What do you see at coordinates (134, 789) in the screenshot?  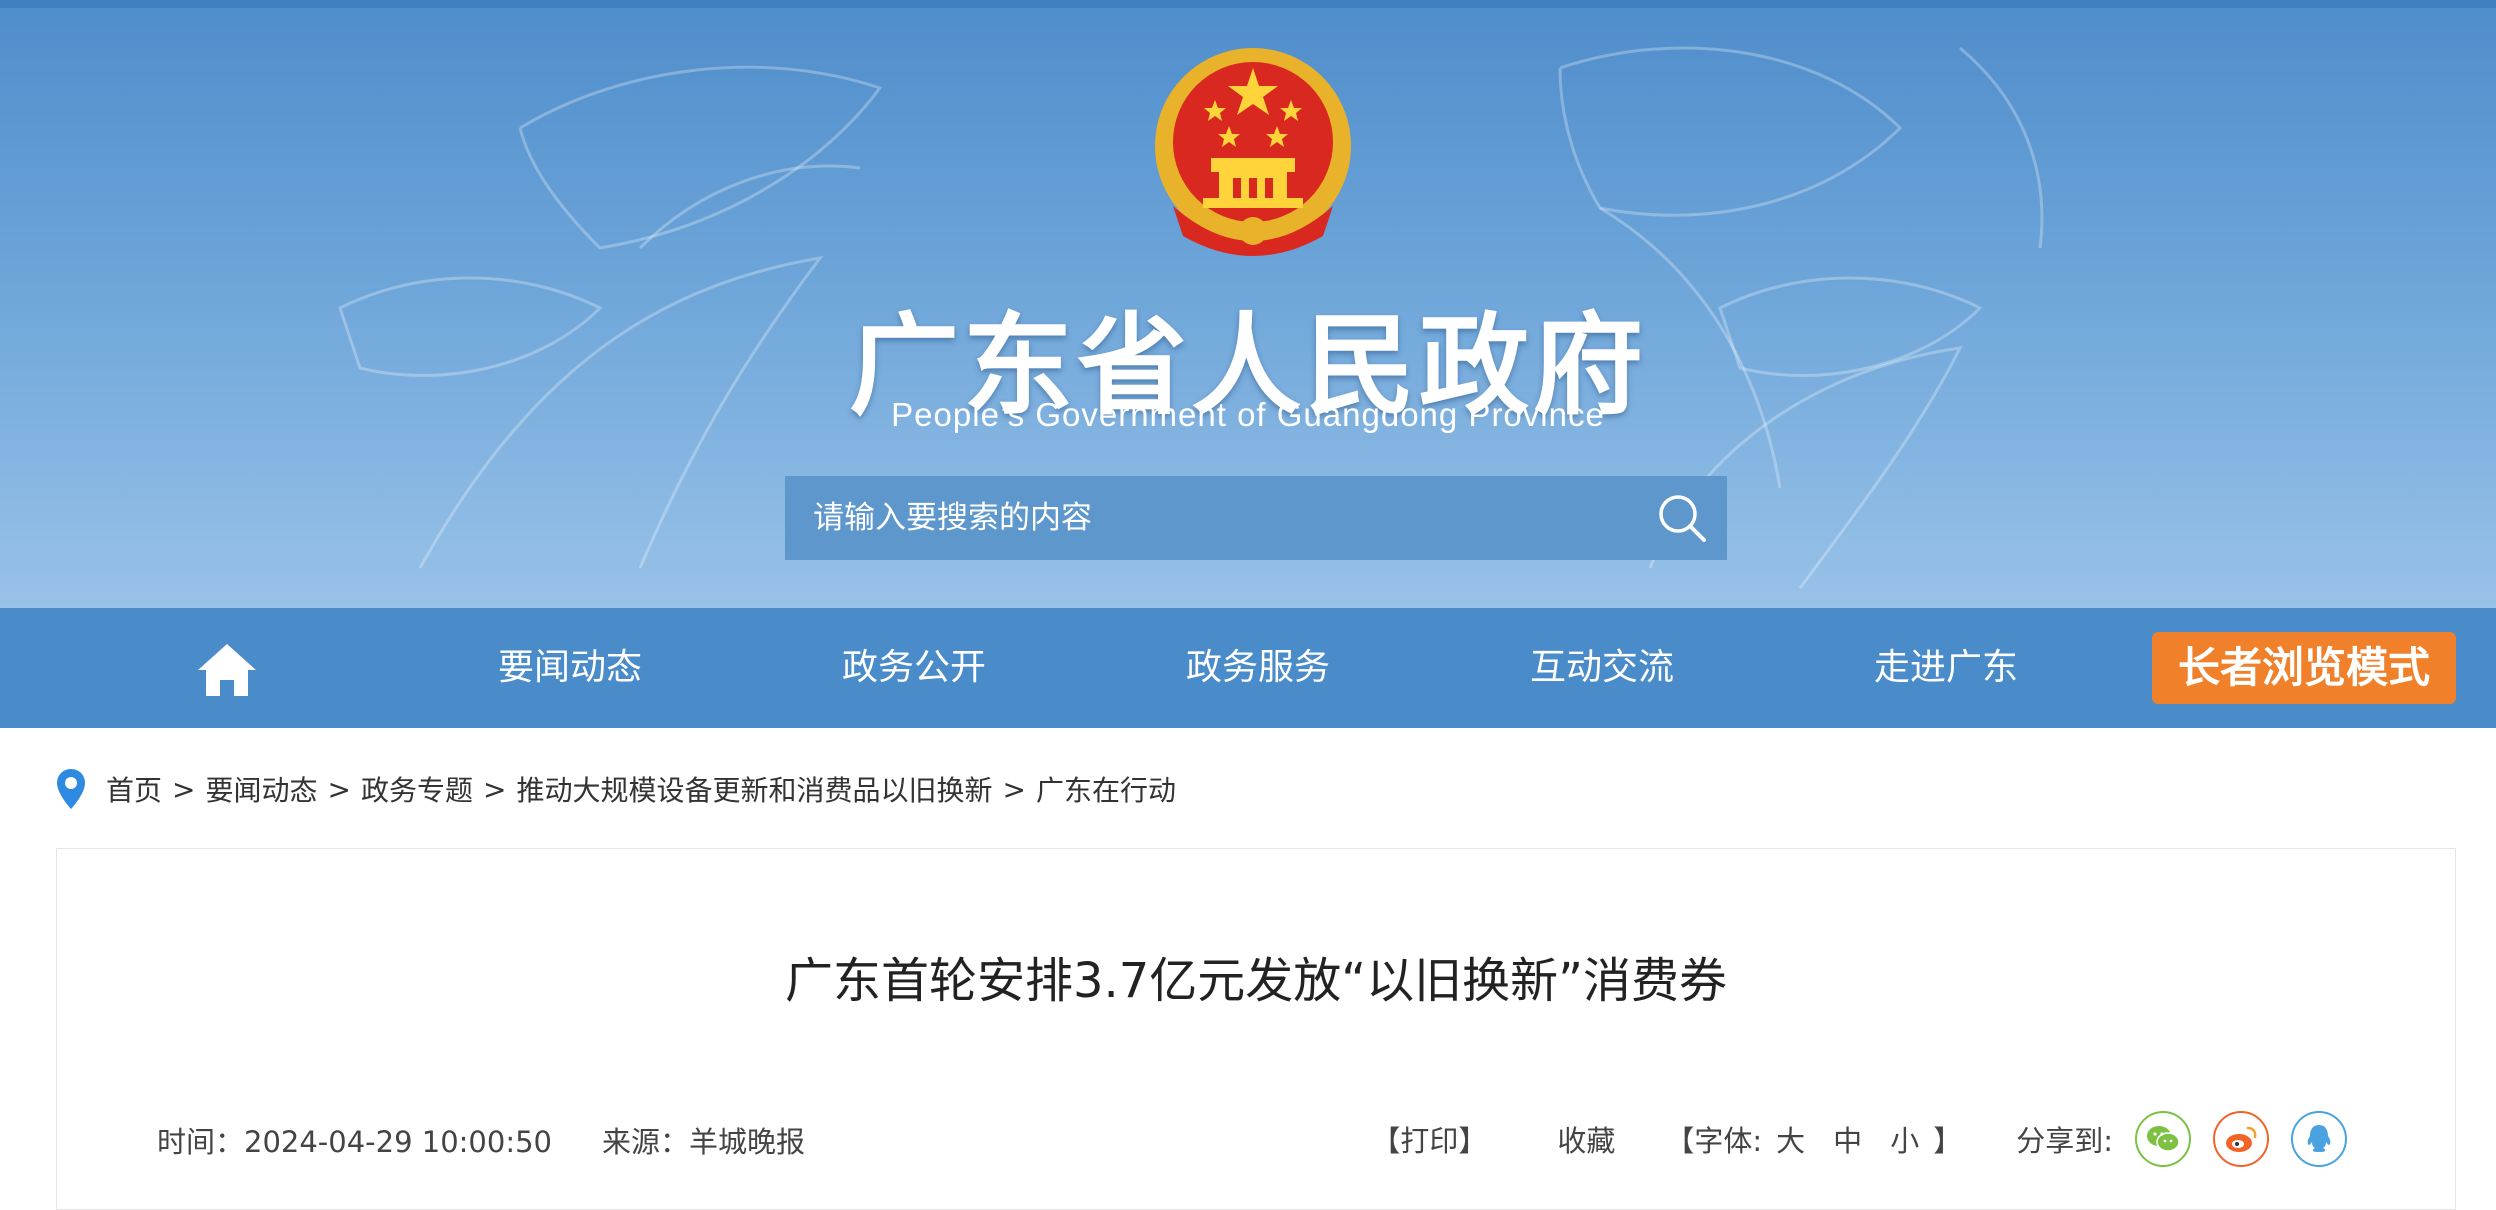 I see `breadcrumb-home: 首页` at bounding box center [134, 789].